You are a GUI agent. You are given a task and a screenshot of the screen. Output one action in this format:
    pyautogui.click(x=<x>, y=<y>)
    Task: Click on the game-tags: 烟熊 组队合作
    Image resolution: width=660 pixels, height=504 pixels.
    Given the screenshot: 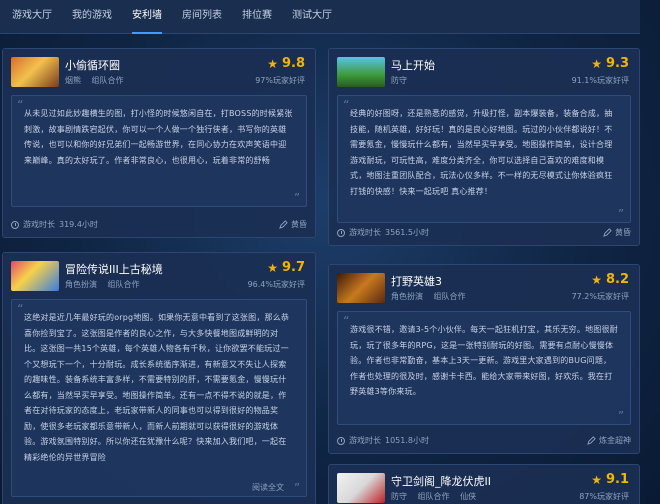 What is the action you would take?
    pyautogui.click(x=98, y=80)
    